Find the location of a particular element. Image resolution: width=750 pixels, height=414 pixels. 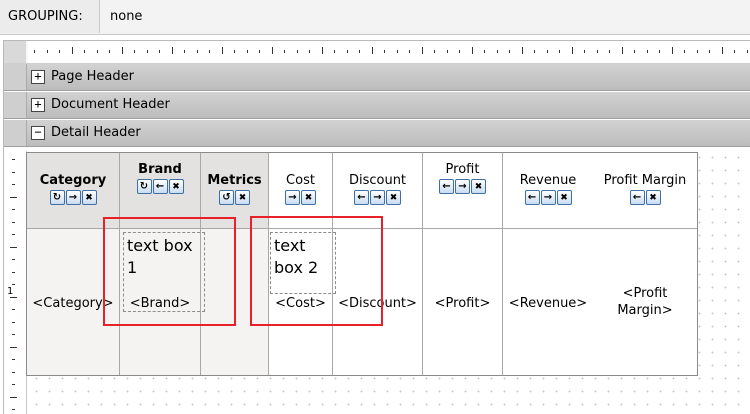

field-placeholder: <Profit> is located at coordinates (462, 303).